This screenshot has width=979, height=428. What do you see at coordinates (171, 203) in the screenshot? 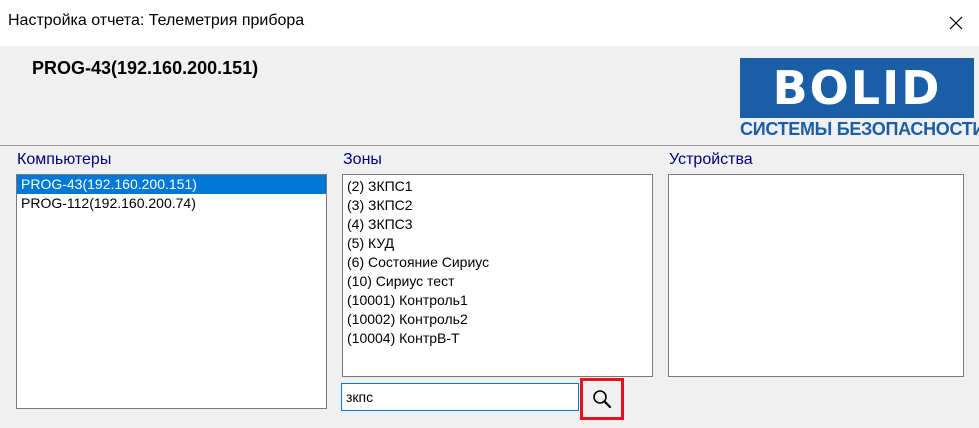
I see `computer-list-item: PROG-112(192.160.200.74)` at bounding box center [171, 203].